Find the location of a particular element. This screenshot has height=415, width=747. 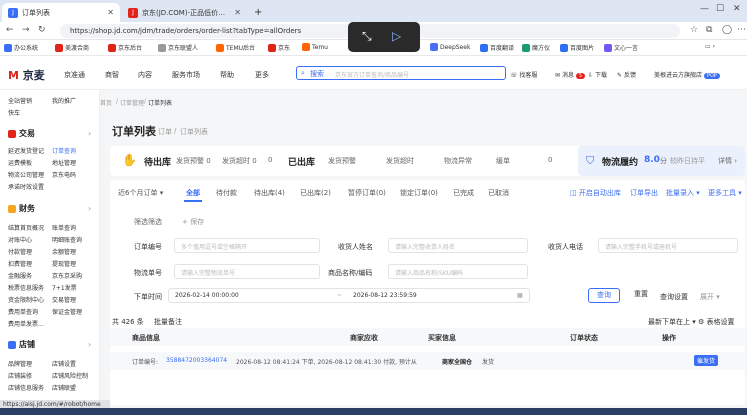

tab-jd-home: J 京东(JD.COM)-正品低价、品质保障 ✕ is located at coordinates (184, 12).